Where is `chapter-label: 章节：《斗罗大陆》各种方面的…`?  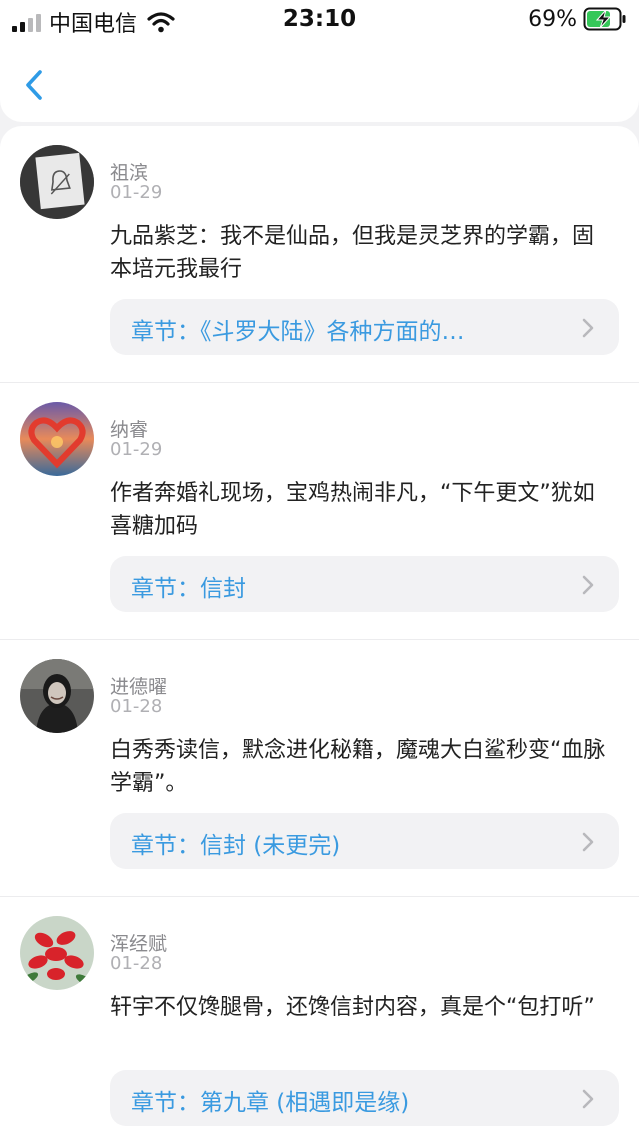
chapter-label: 章节：《斗罗大陆》各种方面的… is located at coordinates (298, 332).